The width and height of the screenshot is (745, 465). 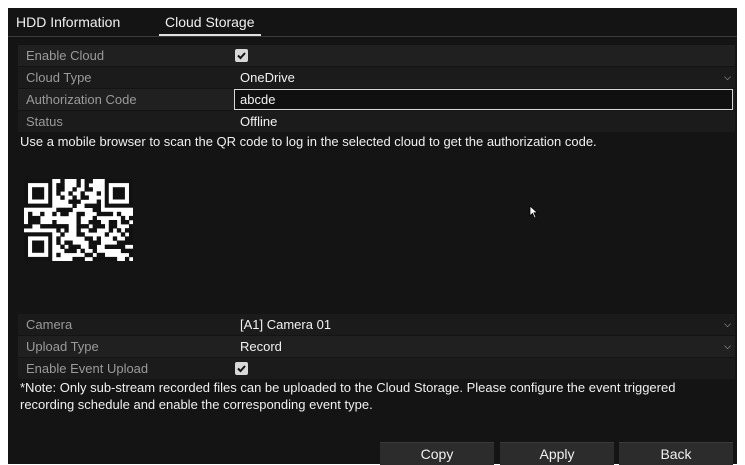 I want to click on enable-cloud-label: Enable Cloud, so click(x=65, y=55).